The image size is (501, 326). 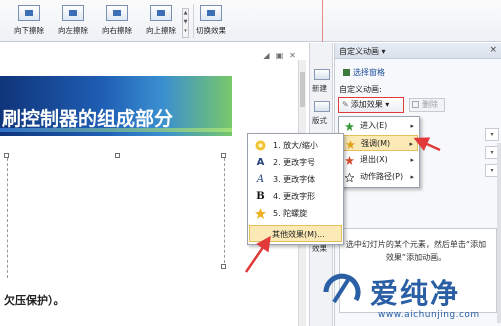 I want to click on wipe-down-button: 向下擦除, so click(x=29, y=22).